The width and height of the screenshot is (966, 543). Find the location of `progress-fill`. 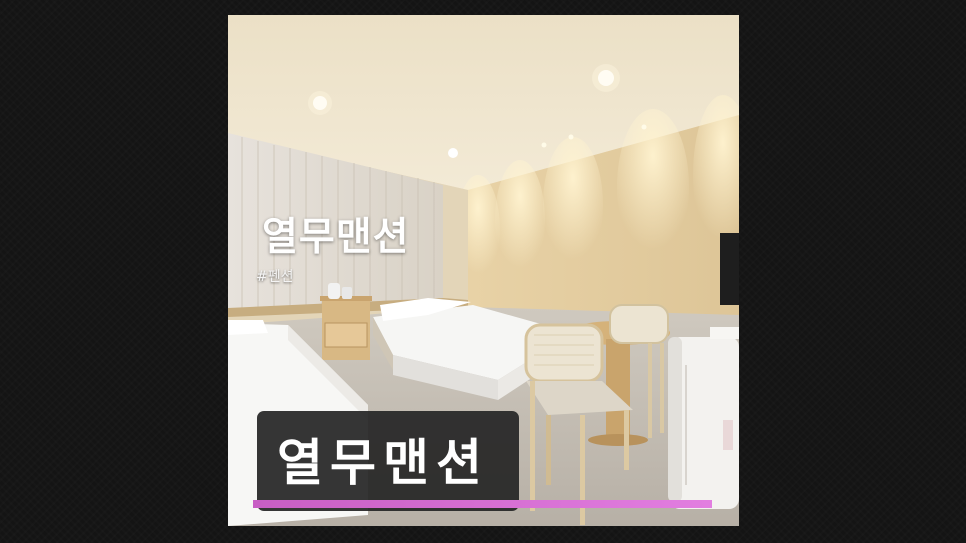

progress-fill is located at coordinates (482, 504).